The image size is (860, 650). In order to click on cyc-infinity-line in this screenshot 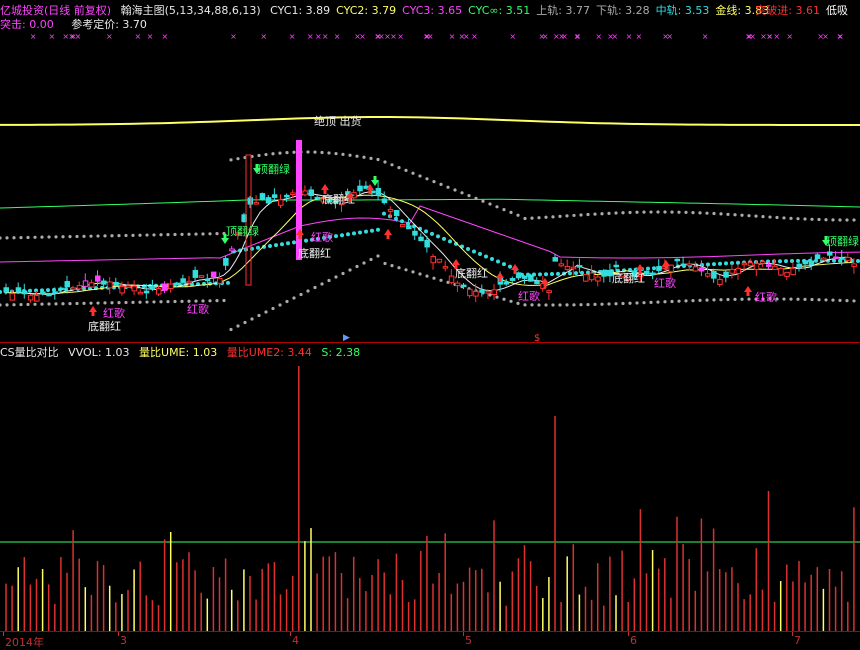, I will do `click(430, 203)`.